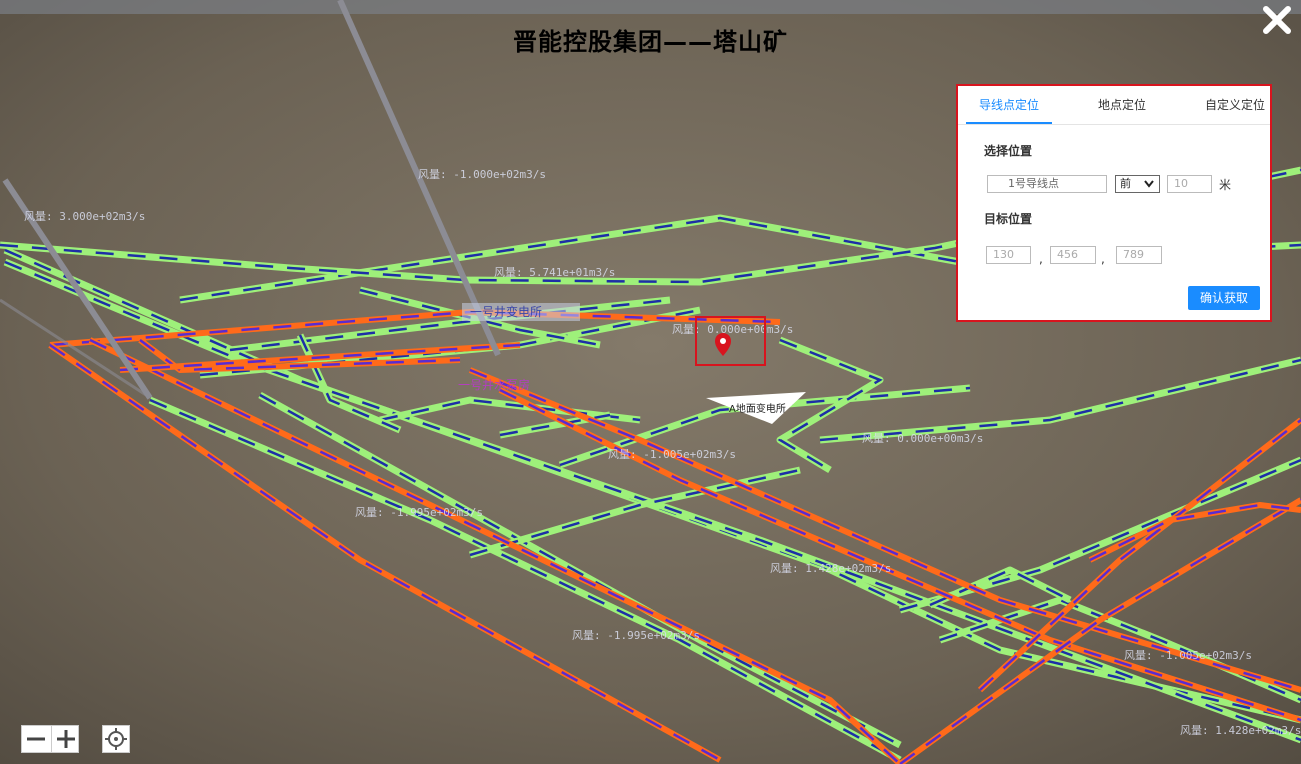 This screenshot has width=1301, height=764. I want to click on tab-place: 地点定位, so click(1122, 104).